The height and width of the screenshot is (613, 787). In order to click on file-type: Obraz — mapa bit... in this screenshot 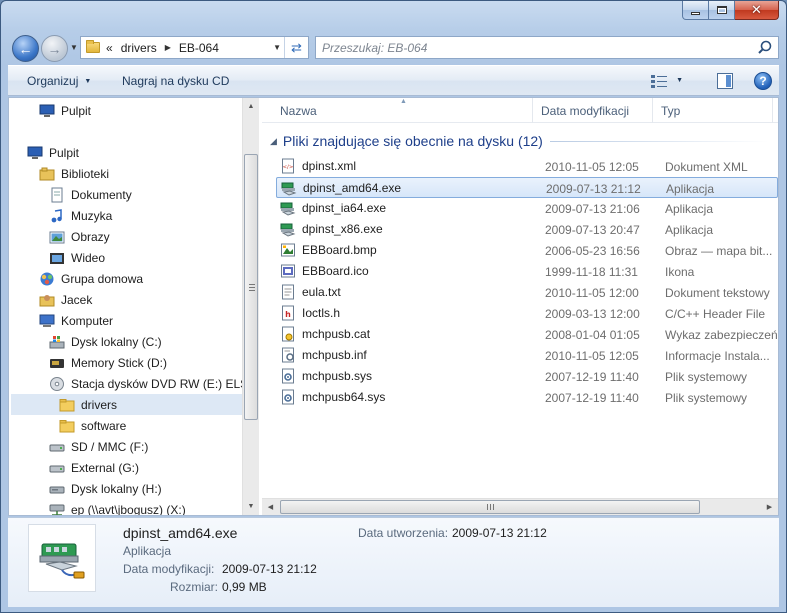, I will do `click(719, 251)`.